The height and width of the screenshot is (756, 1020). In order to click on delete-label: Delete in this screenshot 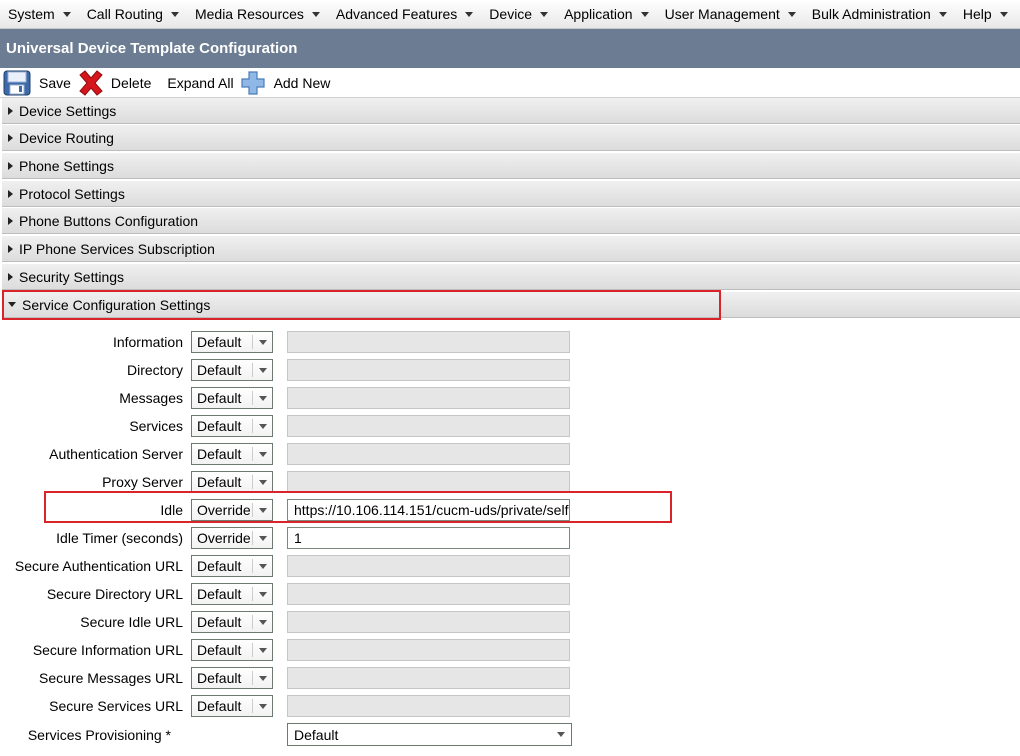, I will do `click(131, 82)`.